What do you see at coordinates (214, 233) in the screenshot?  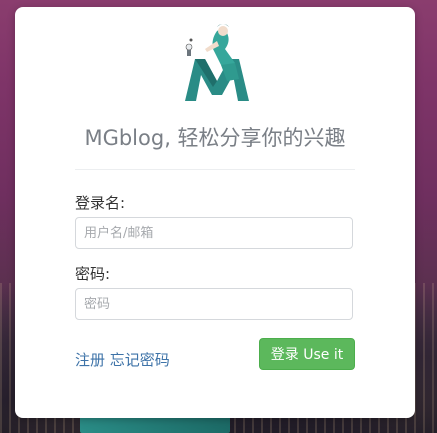 I see `username-input` at bounding box center [214, 233].